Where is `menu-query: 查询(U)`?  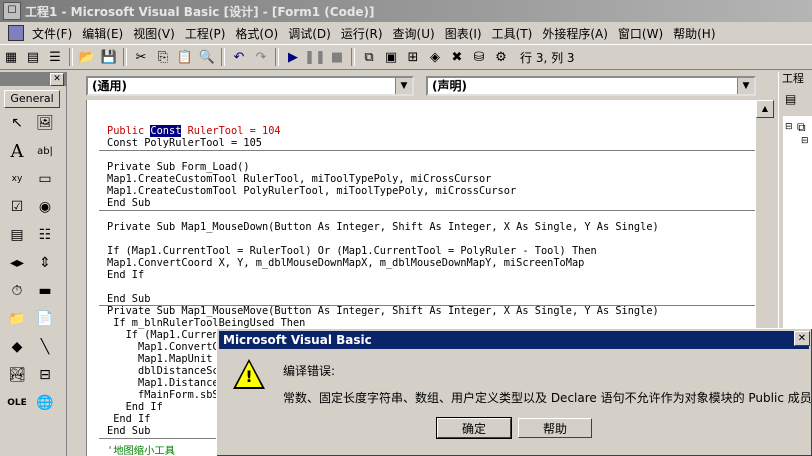 menu-query: 查询(U) is located at coordinates (414, 33).